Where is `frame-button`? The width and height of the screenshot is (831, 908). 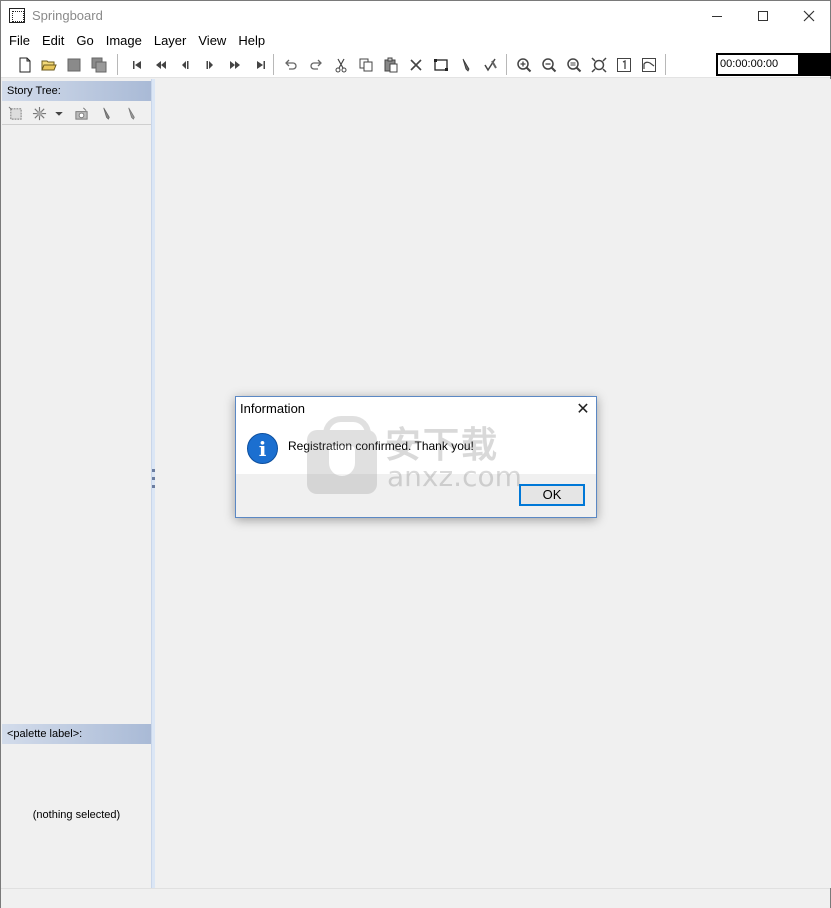 frame-button is located at coordinates (441, 65).